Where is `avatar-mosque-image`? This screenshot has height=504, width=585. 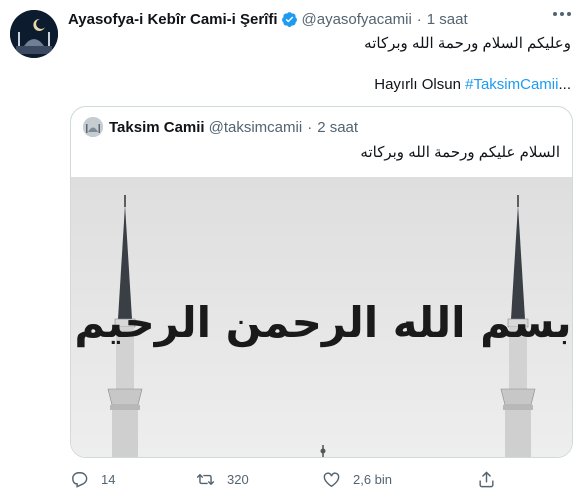 avatar-mosque-image is located at coordinates (34, 34).